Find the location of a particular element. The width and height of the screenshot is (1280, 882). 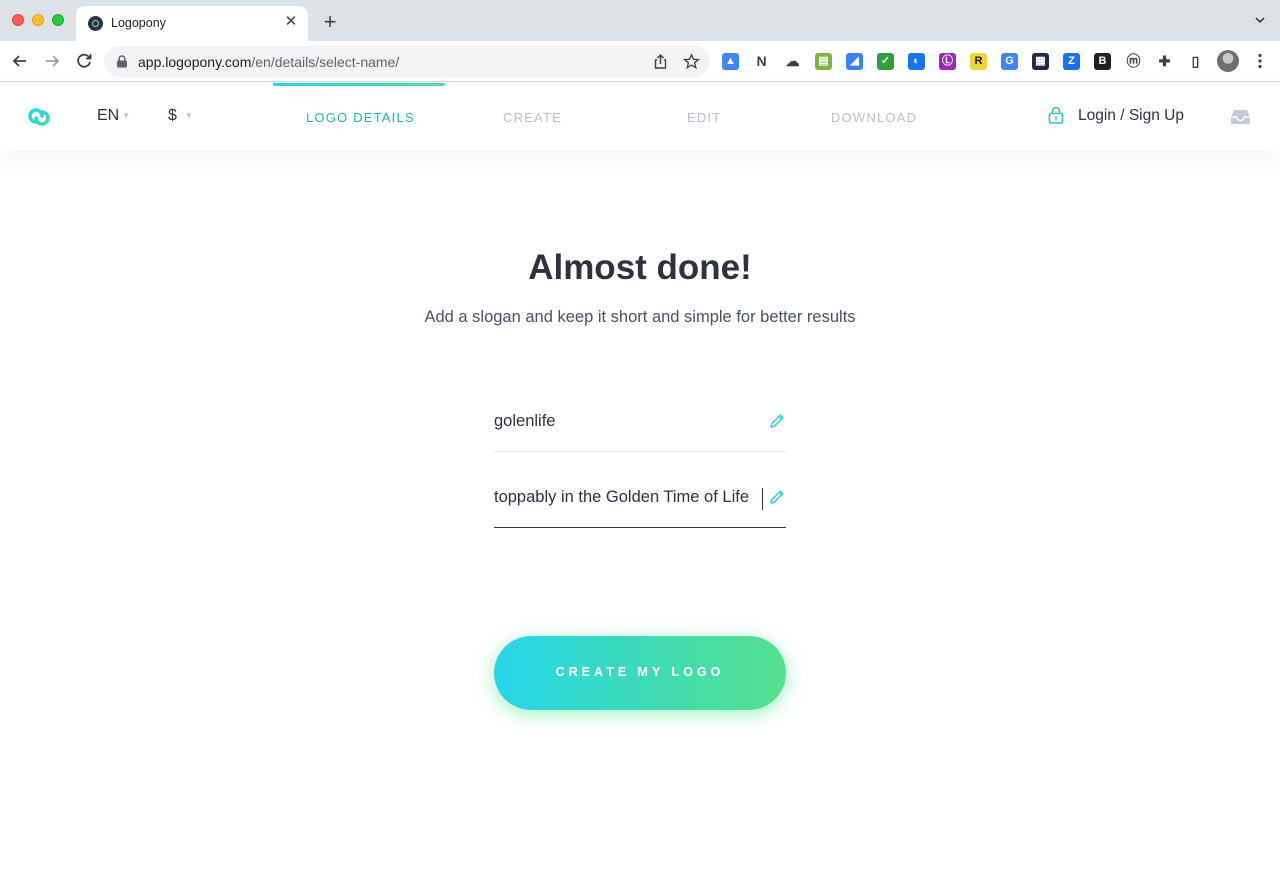

active-step-indicator is located at coordinates (359, 84).